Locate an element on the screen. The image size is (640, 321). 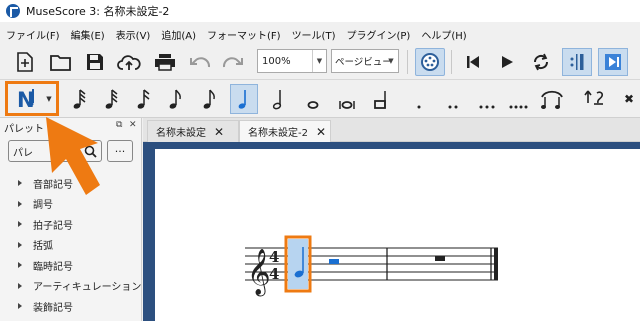
duration-eighth-alt-button is located at coordinates (209, 99).